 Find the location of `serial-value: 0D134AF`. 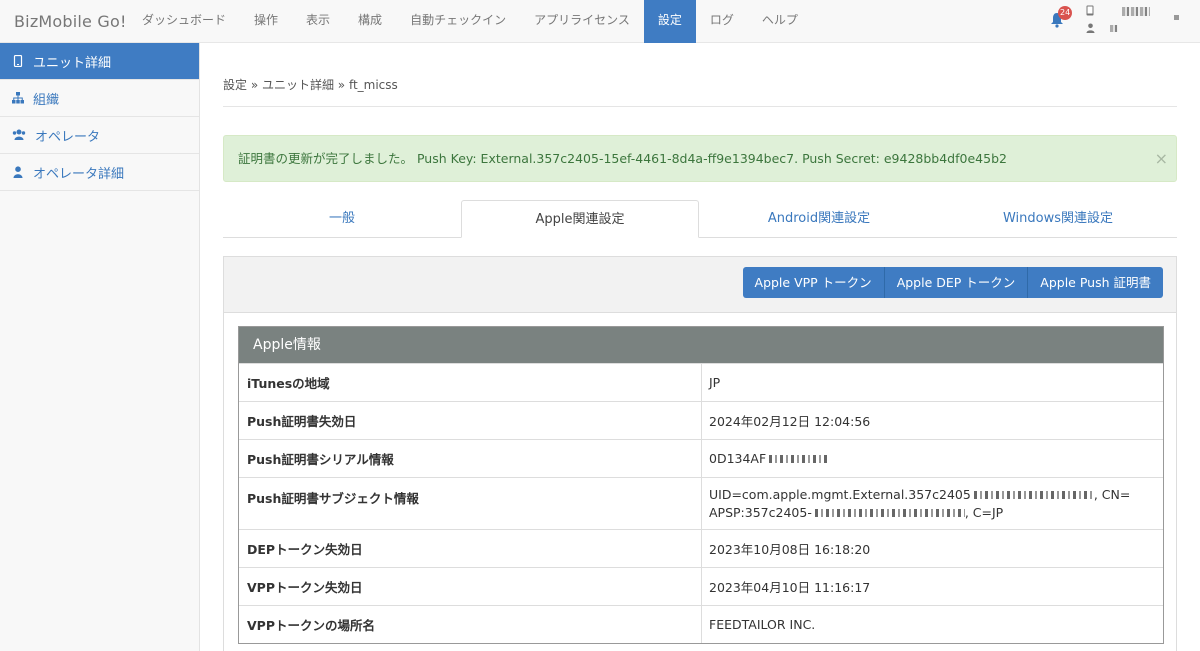

serial-value: 0D134AF is located at coordinates (738, 458).